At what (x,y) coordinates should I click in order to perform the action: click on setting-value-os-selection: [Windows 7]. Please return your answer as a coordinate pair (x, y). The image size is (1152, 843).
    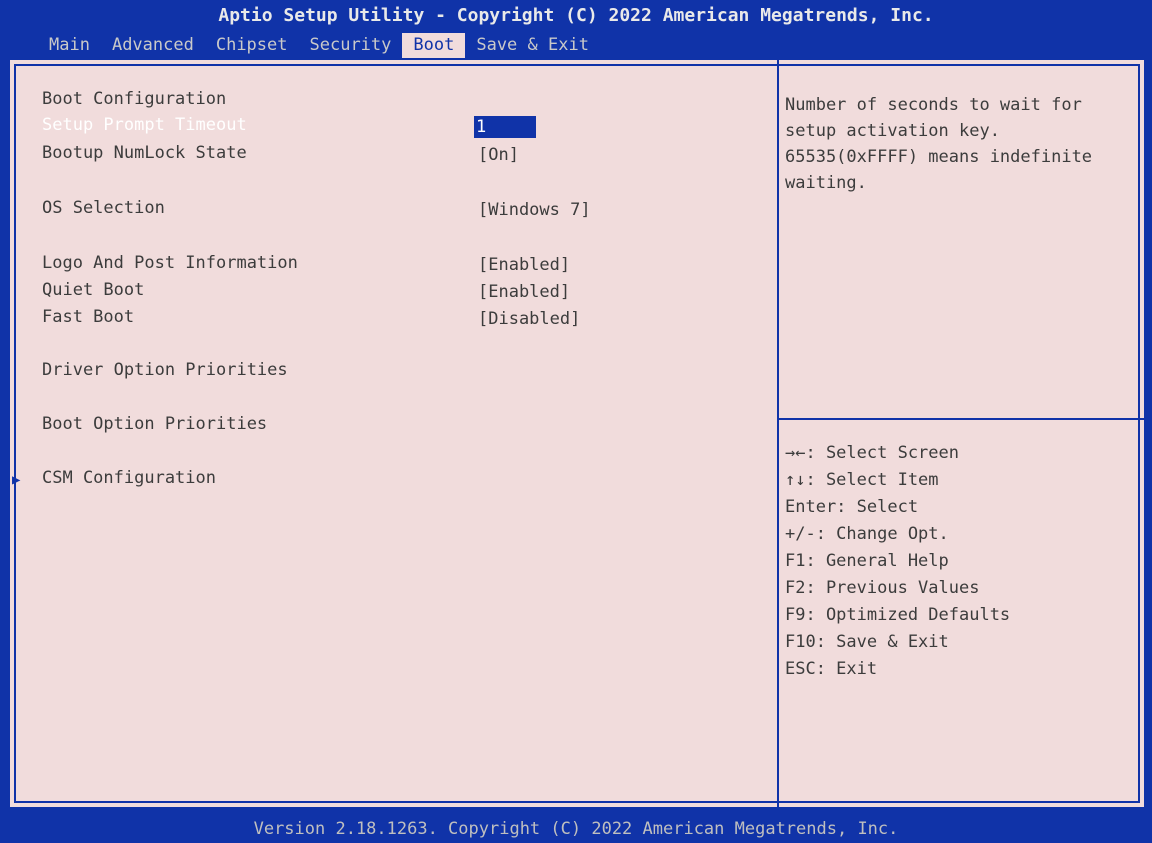
    Looking at the image, I should click on (534, 210).